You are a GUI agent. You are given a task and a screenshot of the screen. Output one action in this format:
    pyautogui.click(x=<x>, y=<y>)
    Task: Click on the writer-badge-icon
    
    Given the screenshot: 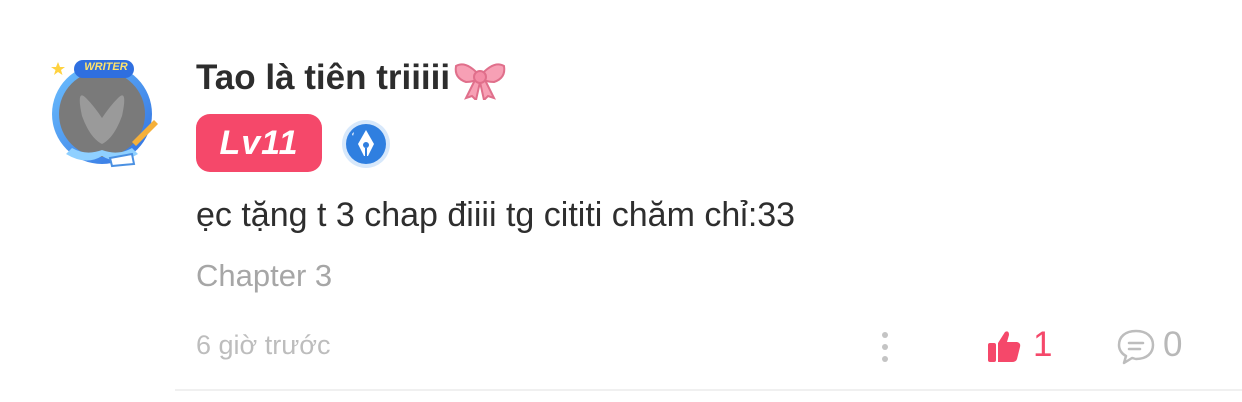 What is the action you would take?
    pyautogui.click(x=366, y=144)
    